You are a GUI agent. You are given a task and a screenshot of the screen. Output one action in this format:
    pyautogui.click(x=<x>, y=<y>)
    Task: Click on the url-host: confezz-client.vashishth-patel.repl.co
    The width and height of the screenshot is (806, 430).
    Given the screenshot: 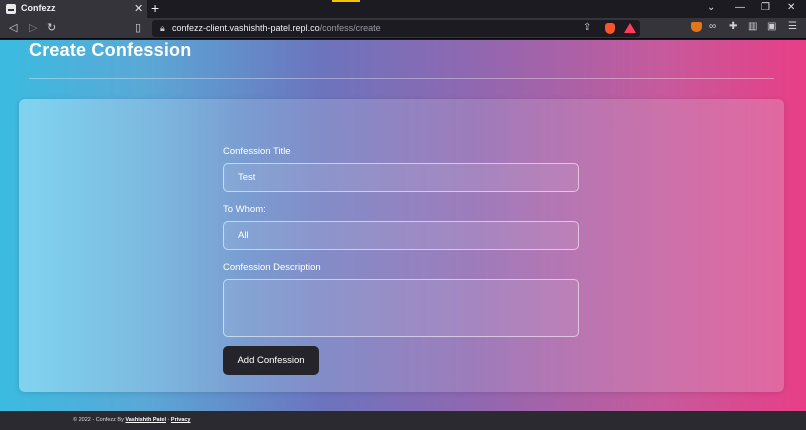 What is the action you would take?
    pyautogui.click(x=246, y=28)
    